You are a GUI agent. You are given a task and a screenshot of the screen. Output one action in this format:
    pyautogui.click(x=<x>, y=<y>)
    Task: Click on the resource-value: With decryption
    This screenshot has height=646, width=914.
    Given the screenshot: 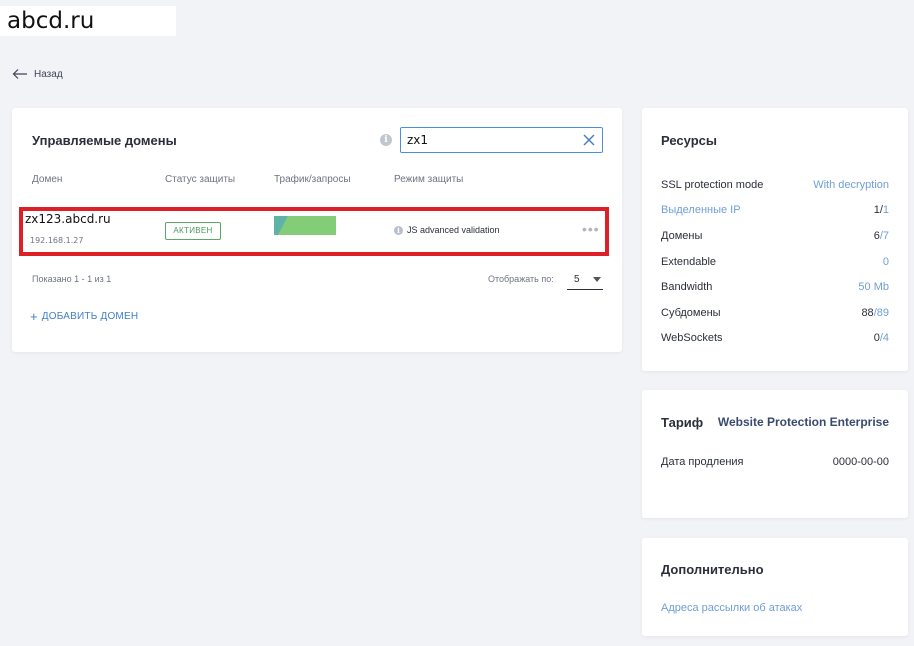 What is the action you would take?
    pyautogui.click(x=851, y=185)
    